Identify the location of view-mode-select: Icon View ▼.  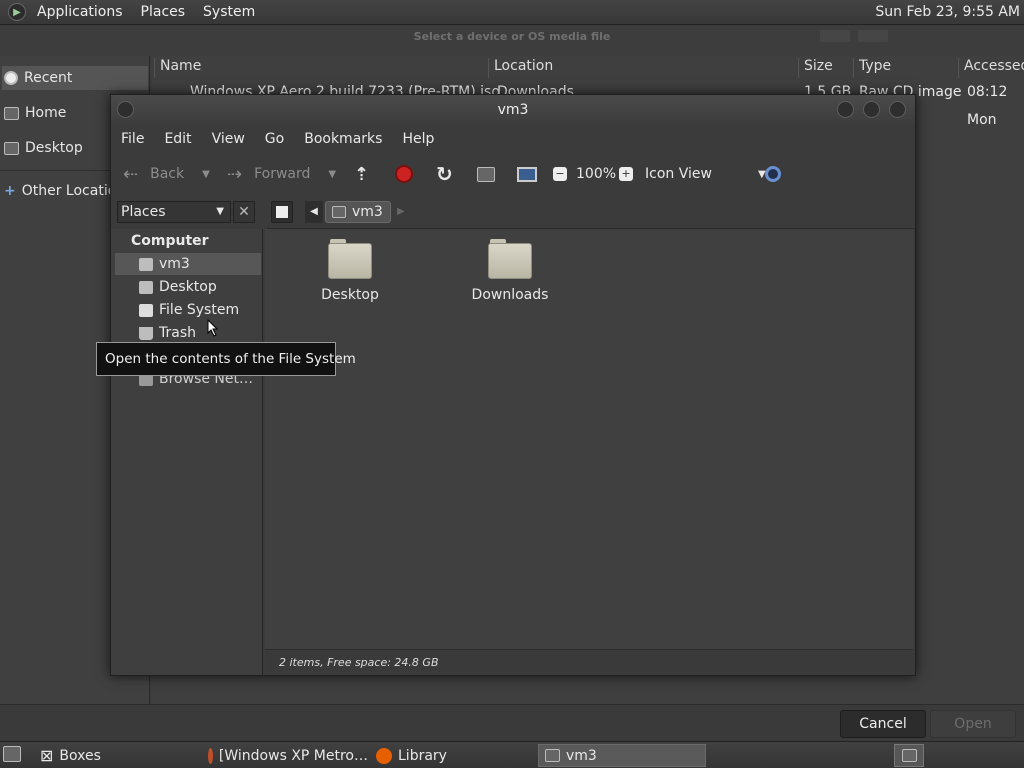
(705, 174).